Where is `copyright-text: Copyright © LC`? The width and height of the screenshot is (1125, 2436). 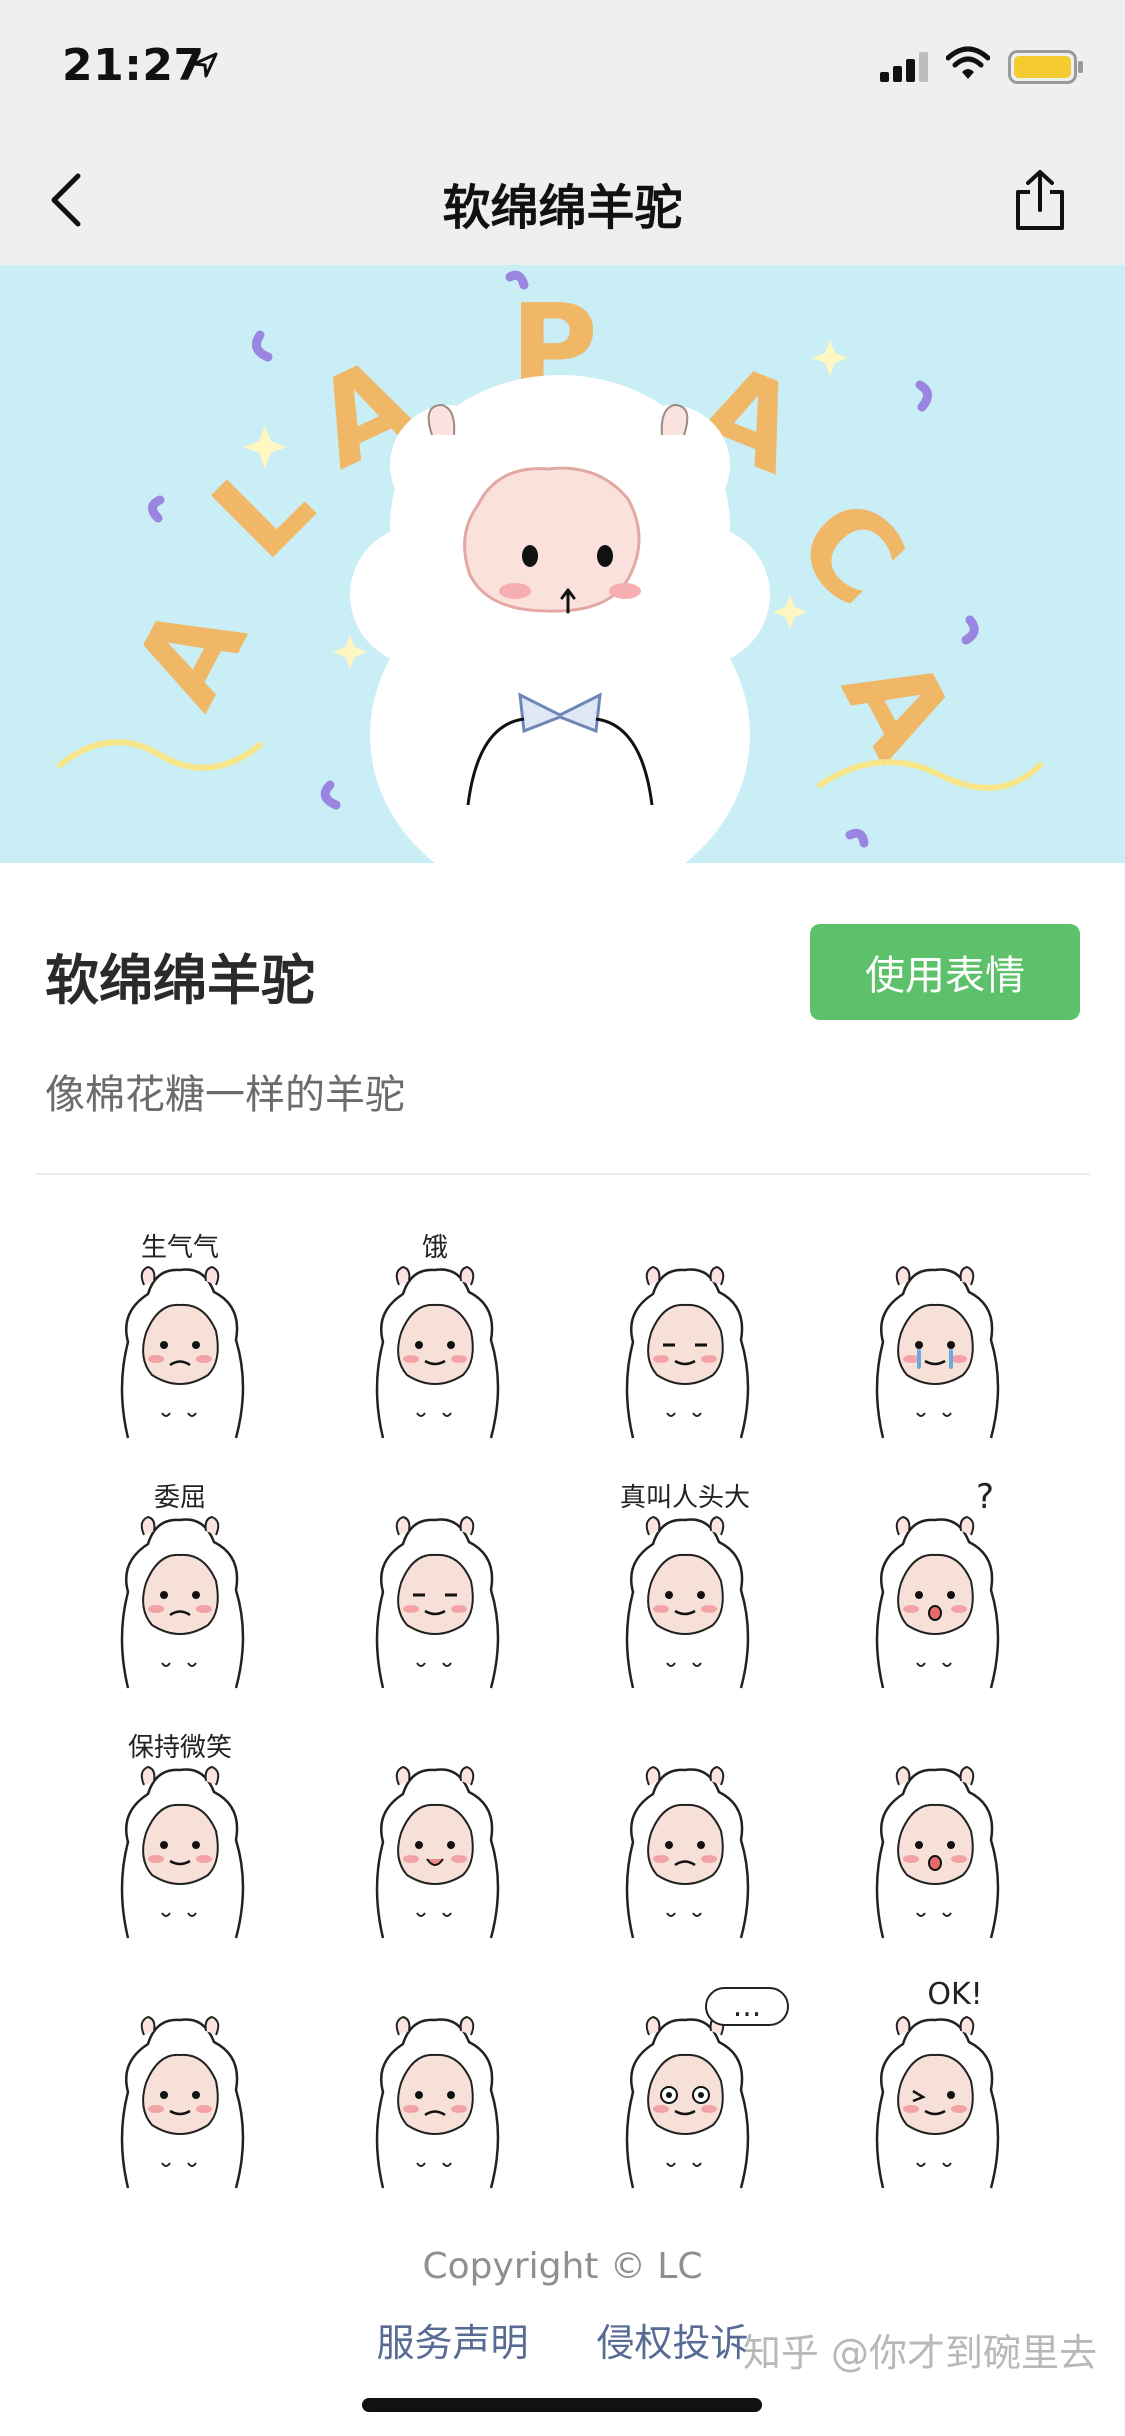
copyright-text: Copyright © LC is located at coordinates (562, 2266).